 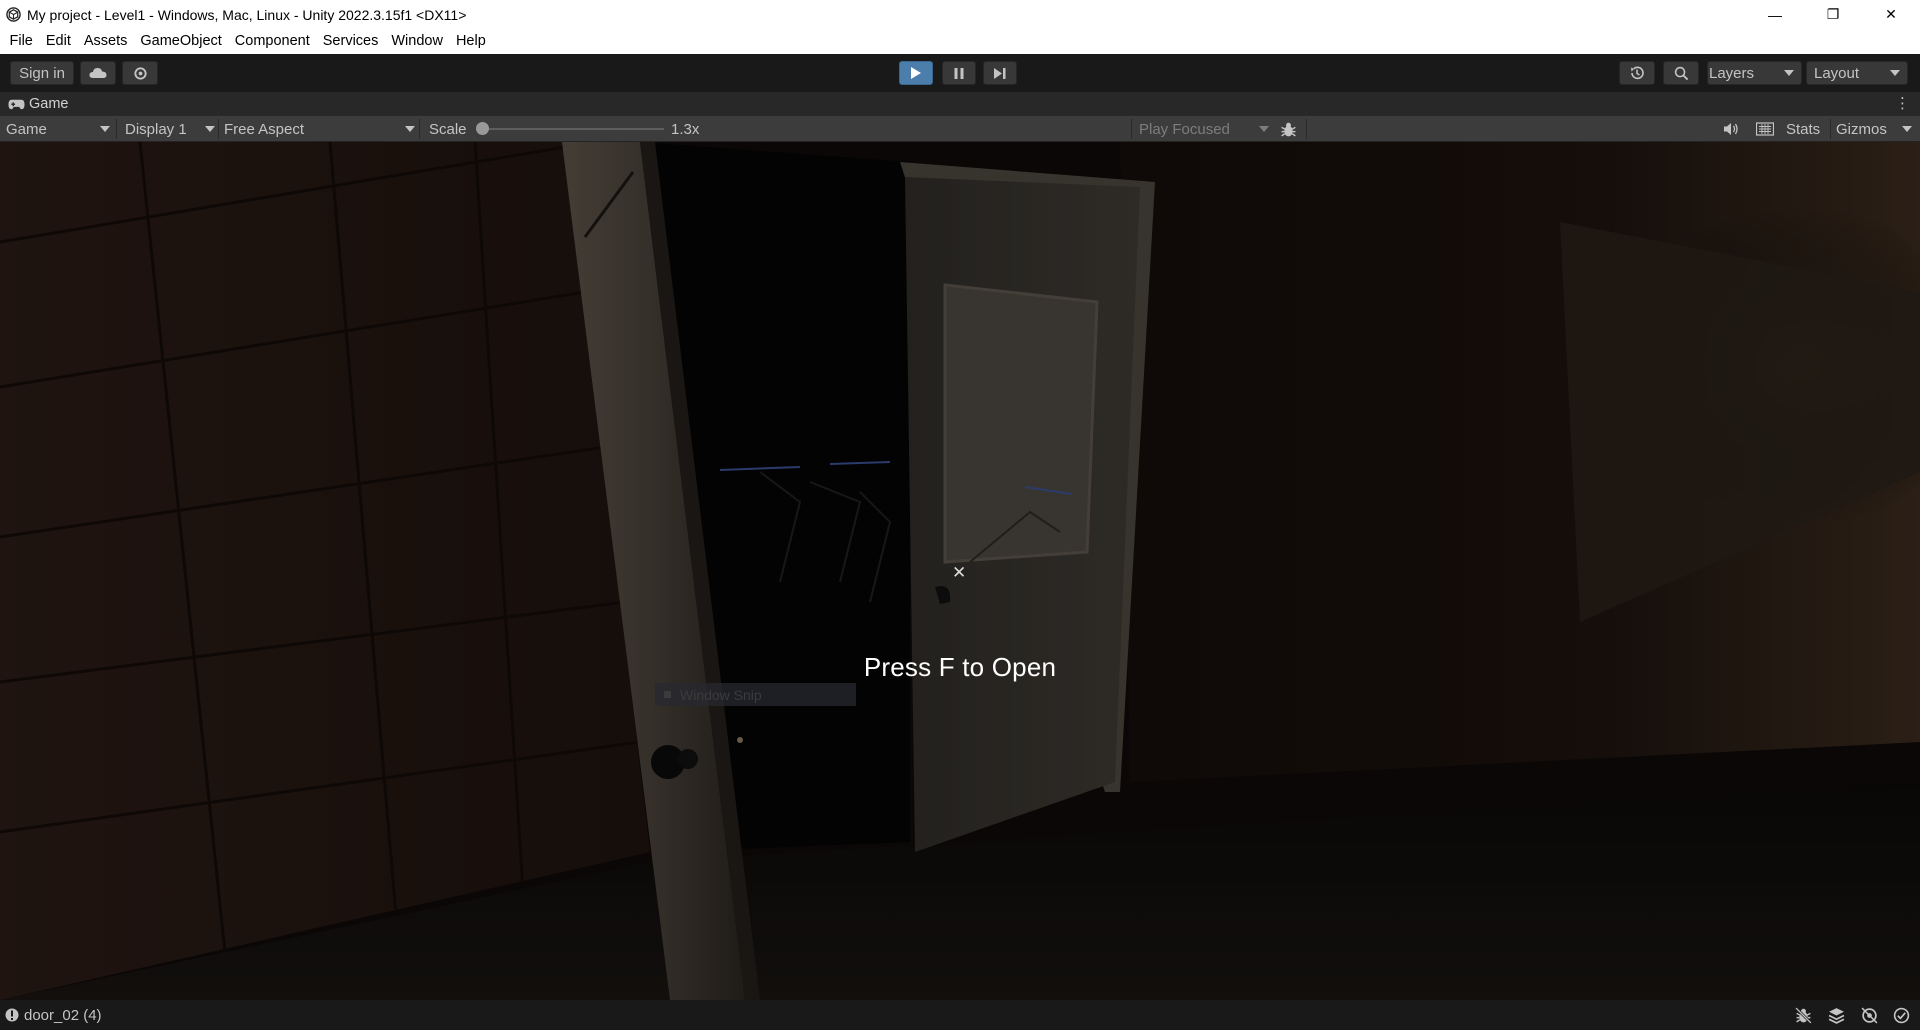 I want to click on display-dropdown-label: Display 1, so click(x=156, y=129).